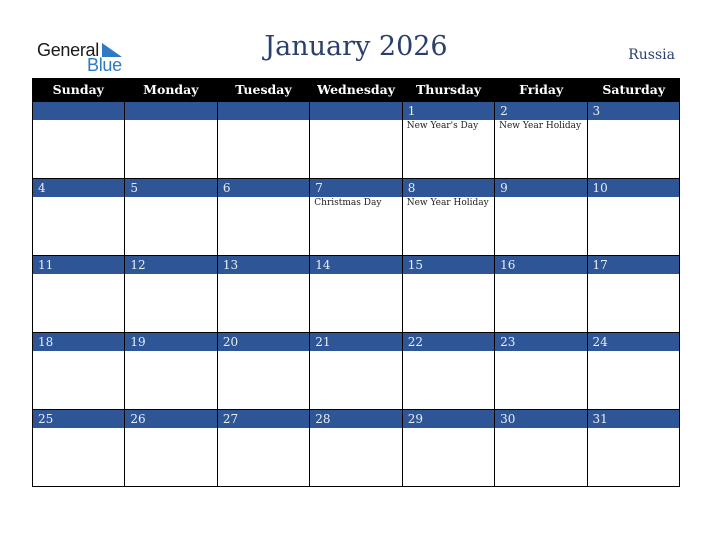  Describe the element at coordinates (449, 371) in the screenshot. I see `day-cell: 22` at that location.